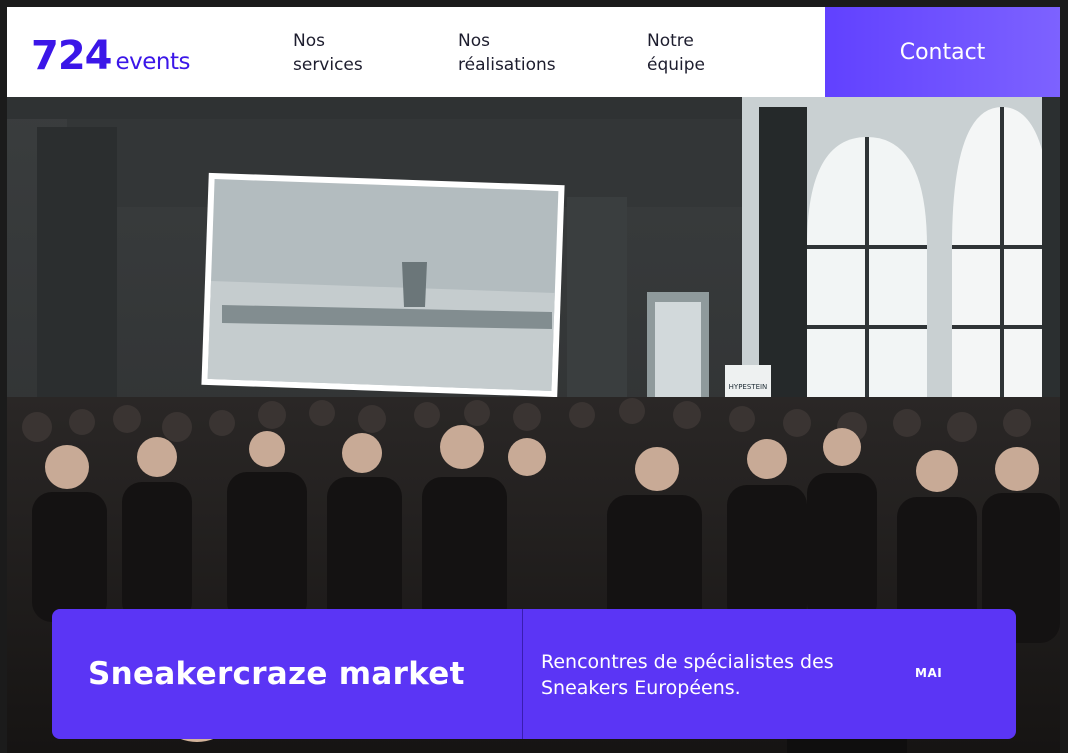  Describe the element at coordinates (507, 53) in the screenshot. I see `nav-item-realisations: Nos réalisations` at that location.